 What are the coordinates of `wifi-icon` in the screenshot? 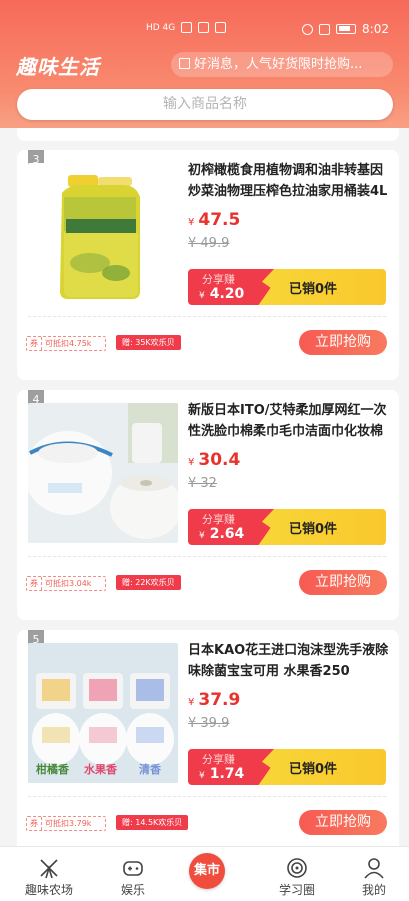 It's located at (187, 27).